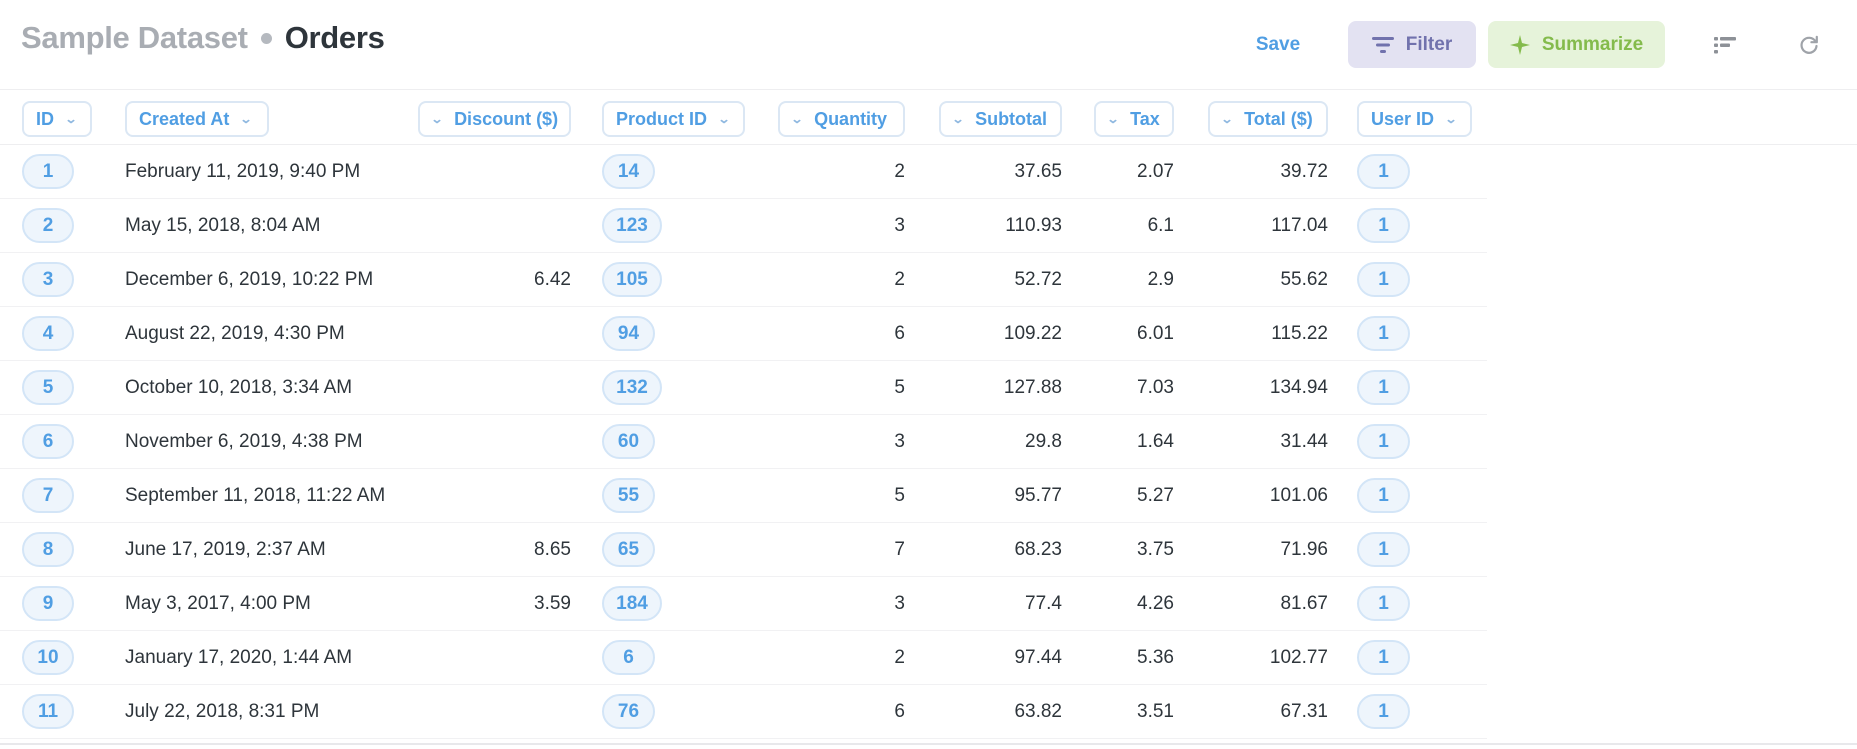 The height and width of the screenshot is (749, 1857). What do you see at coordinates (506, 118) in the screenshot?
I see `column-header-label: Discount ($)` at bounding box center [506, 118].